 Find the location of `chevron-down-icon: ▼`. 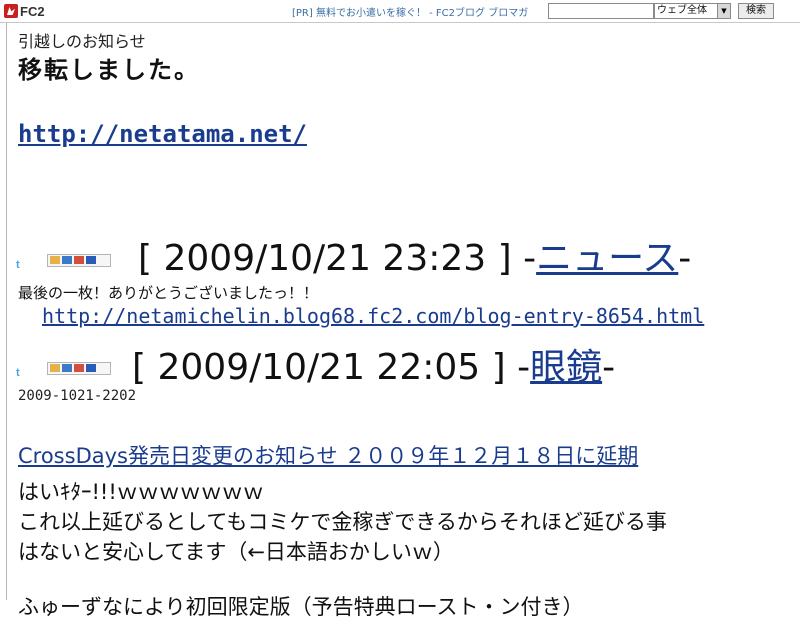

chevron-down-icon: ▼ is located at coordinates (723, 11).